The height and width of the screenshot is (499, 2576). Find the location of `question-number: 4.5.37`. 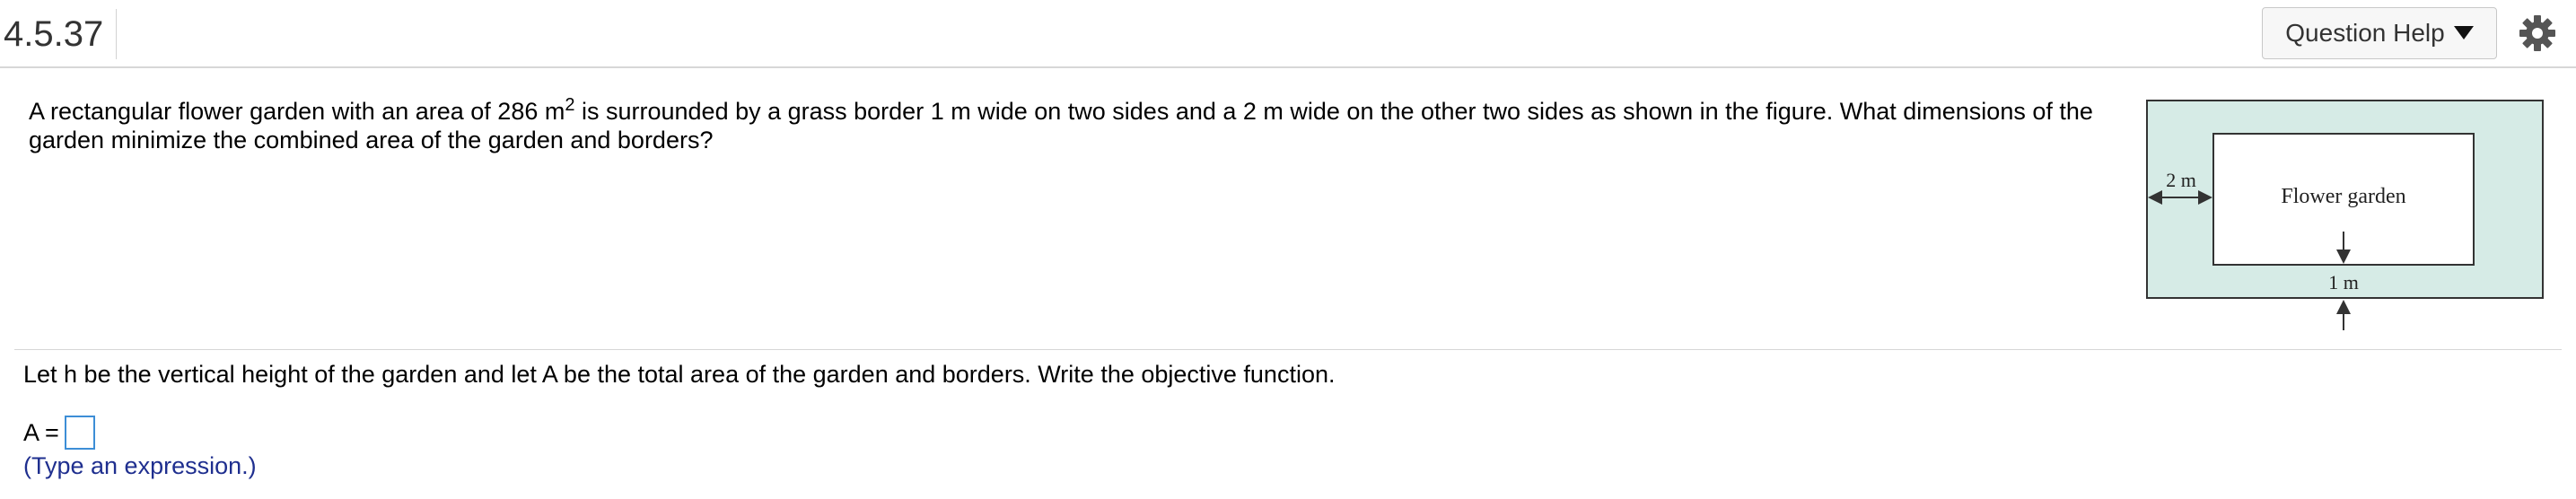

question-number: 4.5.37 is located at coordinates (61, 34).